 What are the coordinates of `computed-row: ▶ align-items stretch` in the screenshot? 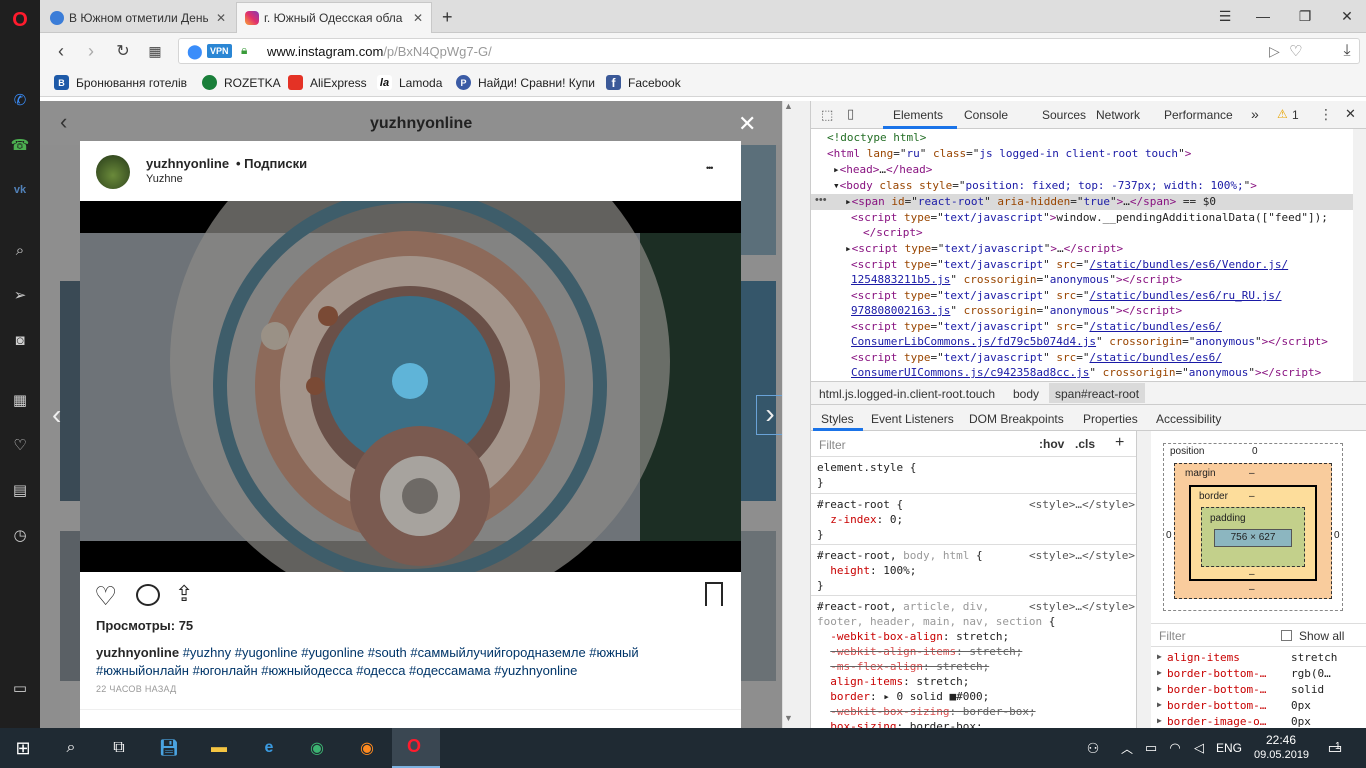 It's located at (1258, 659).